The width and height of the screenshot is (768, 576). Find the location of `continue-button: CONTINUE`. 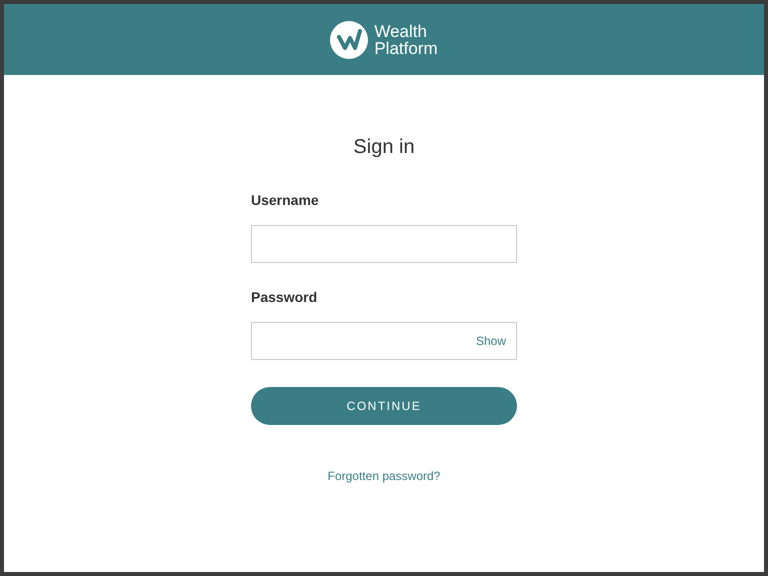

continue-button: CONTINUE is located at coordinates (384, 406).